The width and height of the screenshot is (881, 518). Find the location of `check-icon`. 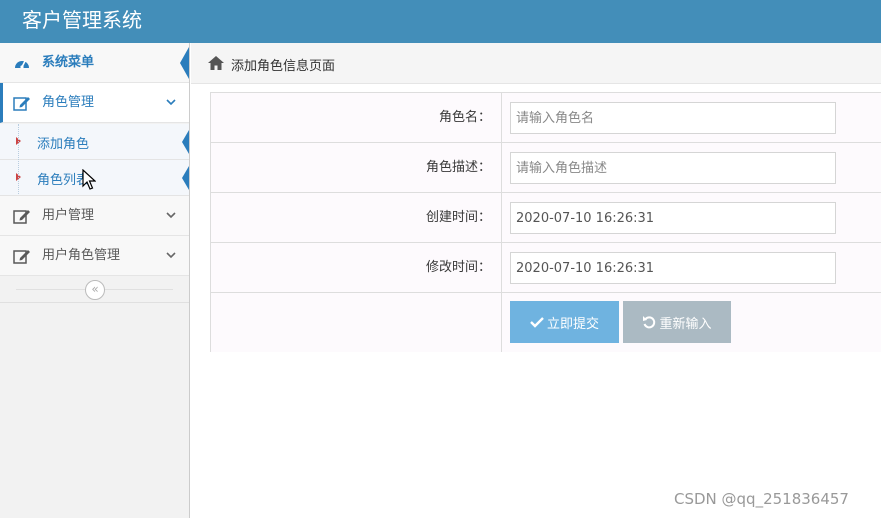

check-icon is located at coordinates (537, 322).